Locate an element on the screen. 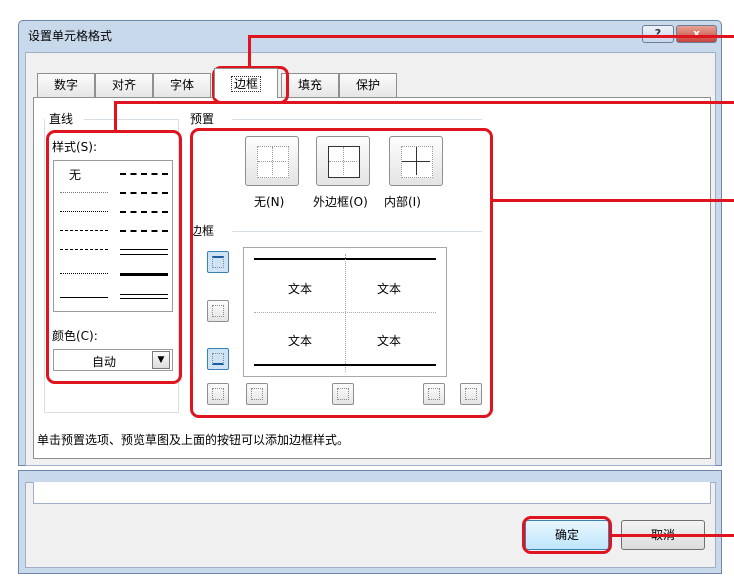 This screenshot has height=587, width=734. tab-alignment: 对齐 is located at coordinates (124, 85).